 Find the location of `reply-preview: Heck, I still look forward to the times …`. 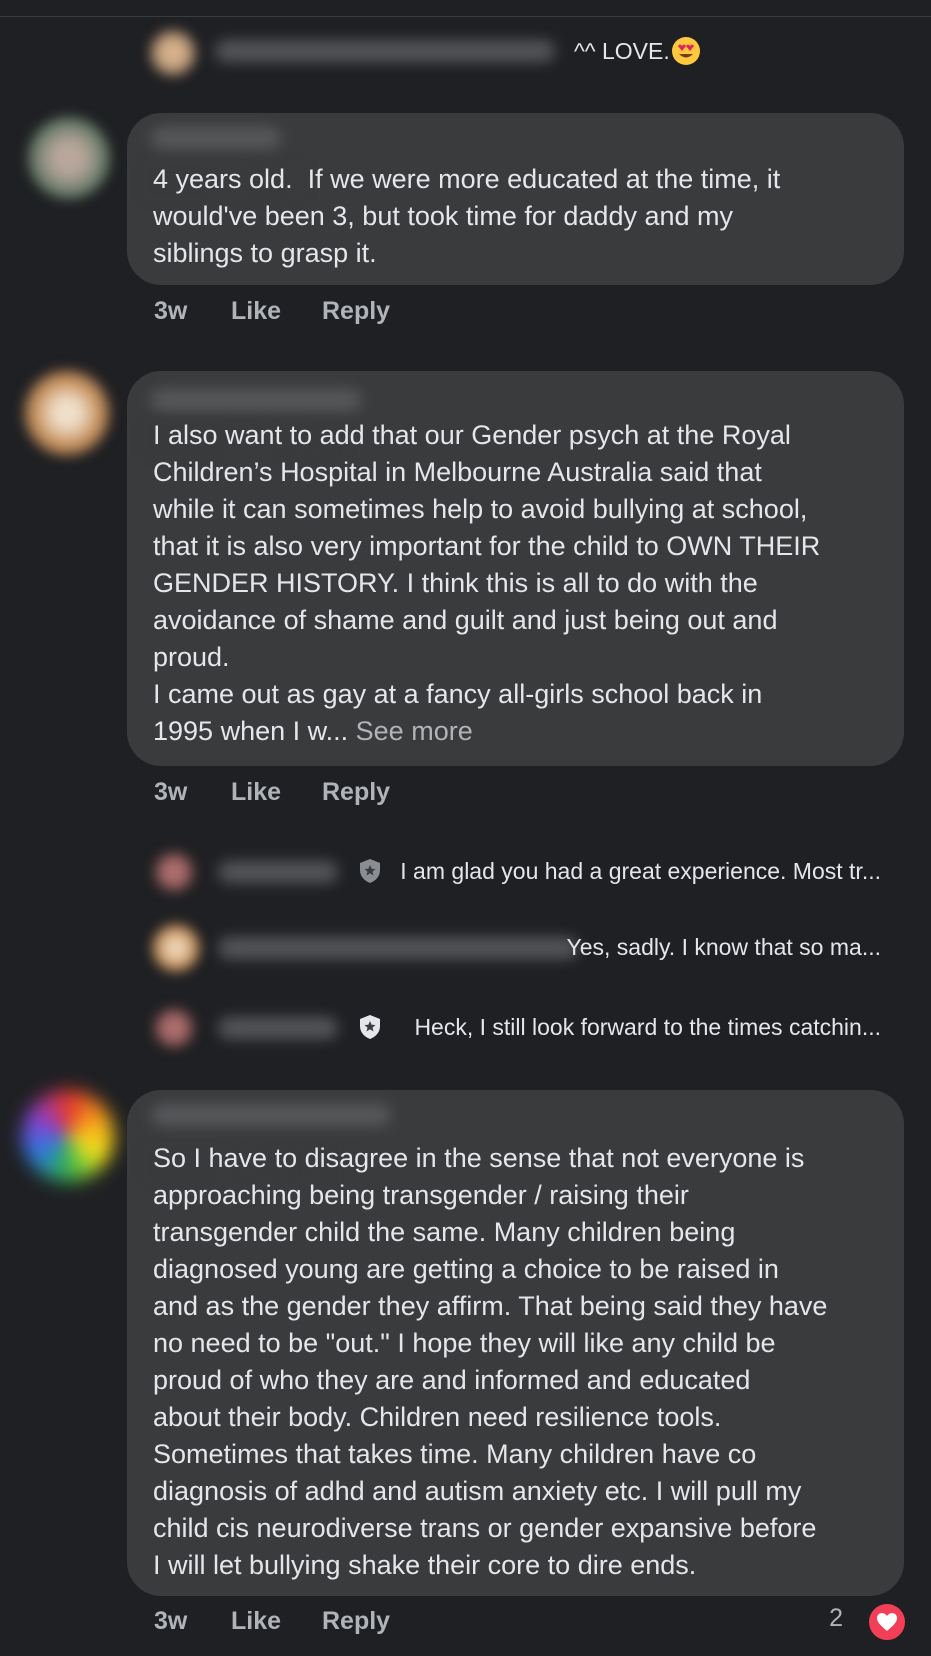

reply-preview: Heck, I still look forward to the times … is located at coordinates (530, 1028).